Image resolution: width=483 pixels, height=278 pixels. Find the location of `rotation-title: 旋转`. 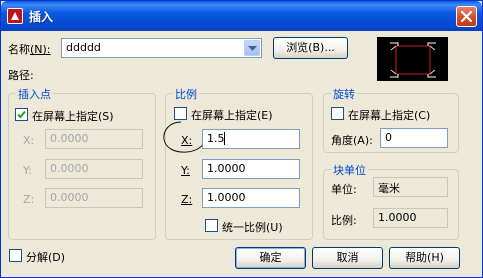

rotation-title: 旋转 is located at coordinates (344, 94).